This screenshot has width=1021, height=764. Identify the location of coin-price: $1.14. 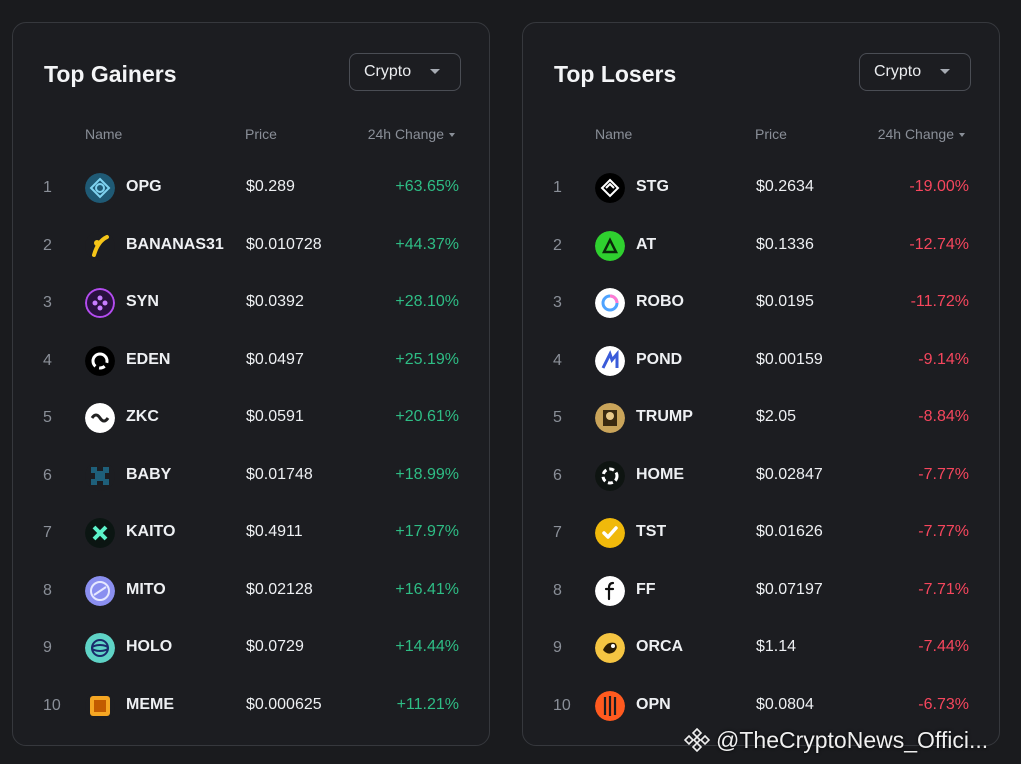
(776, 646).